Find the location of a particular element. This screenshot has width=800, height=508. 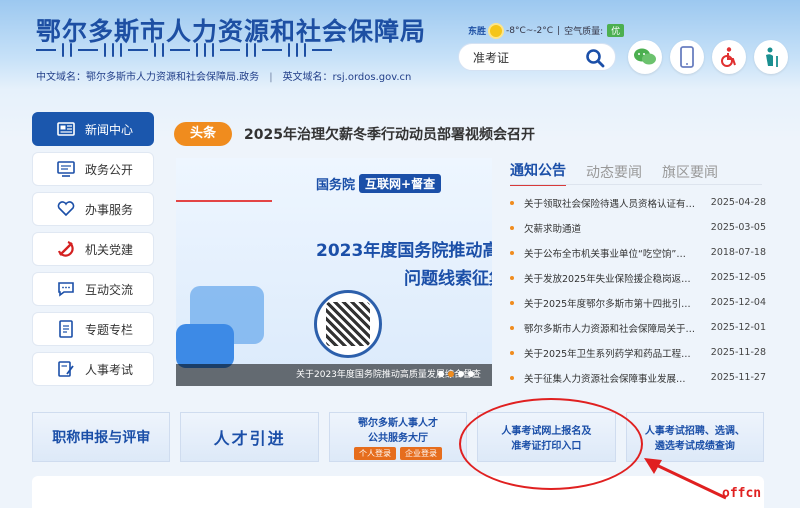

company-login-button: 企业登录 is located at coordinates (421, 453).